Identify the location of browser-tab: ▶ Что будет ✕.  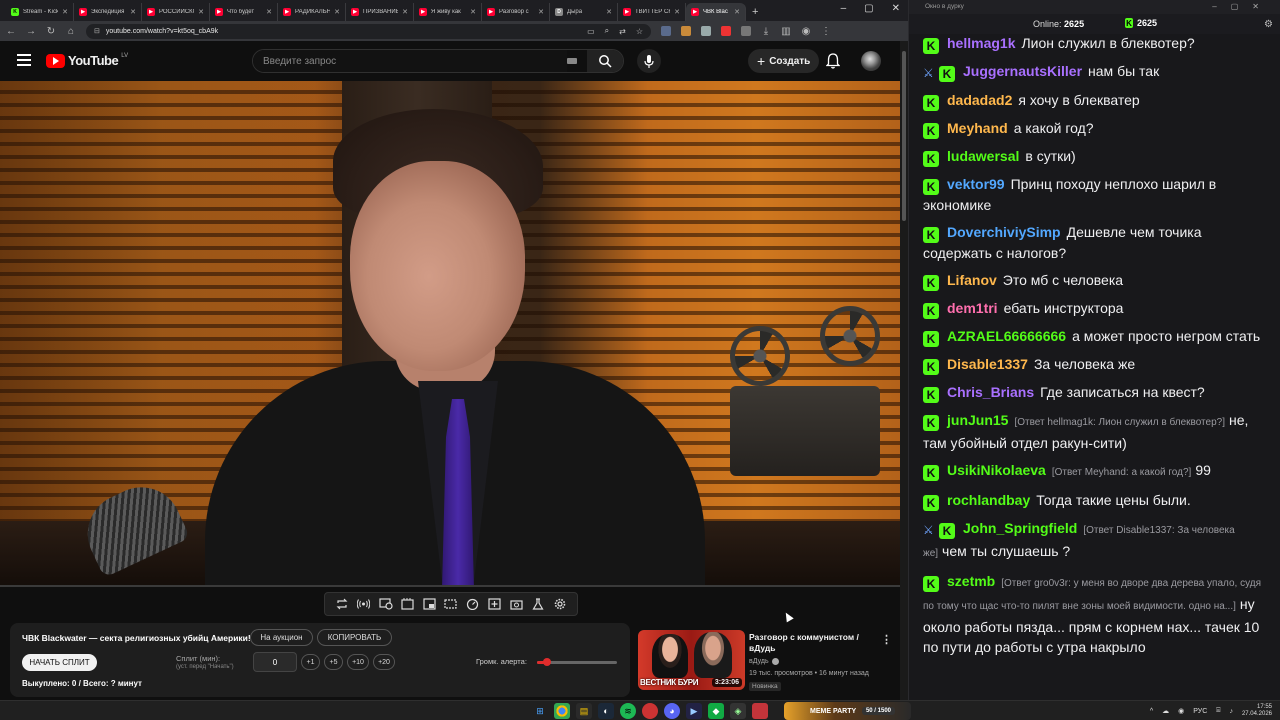
(244, 12).